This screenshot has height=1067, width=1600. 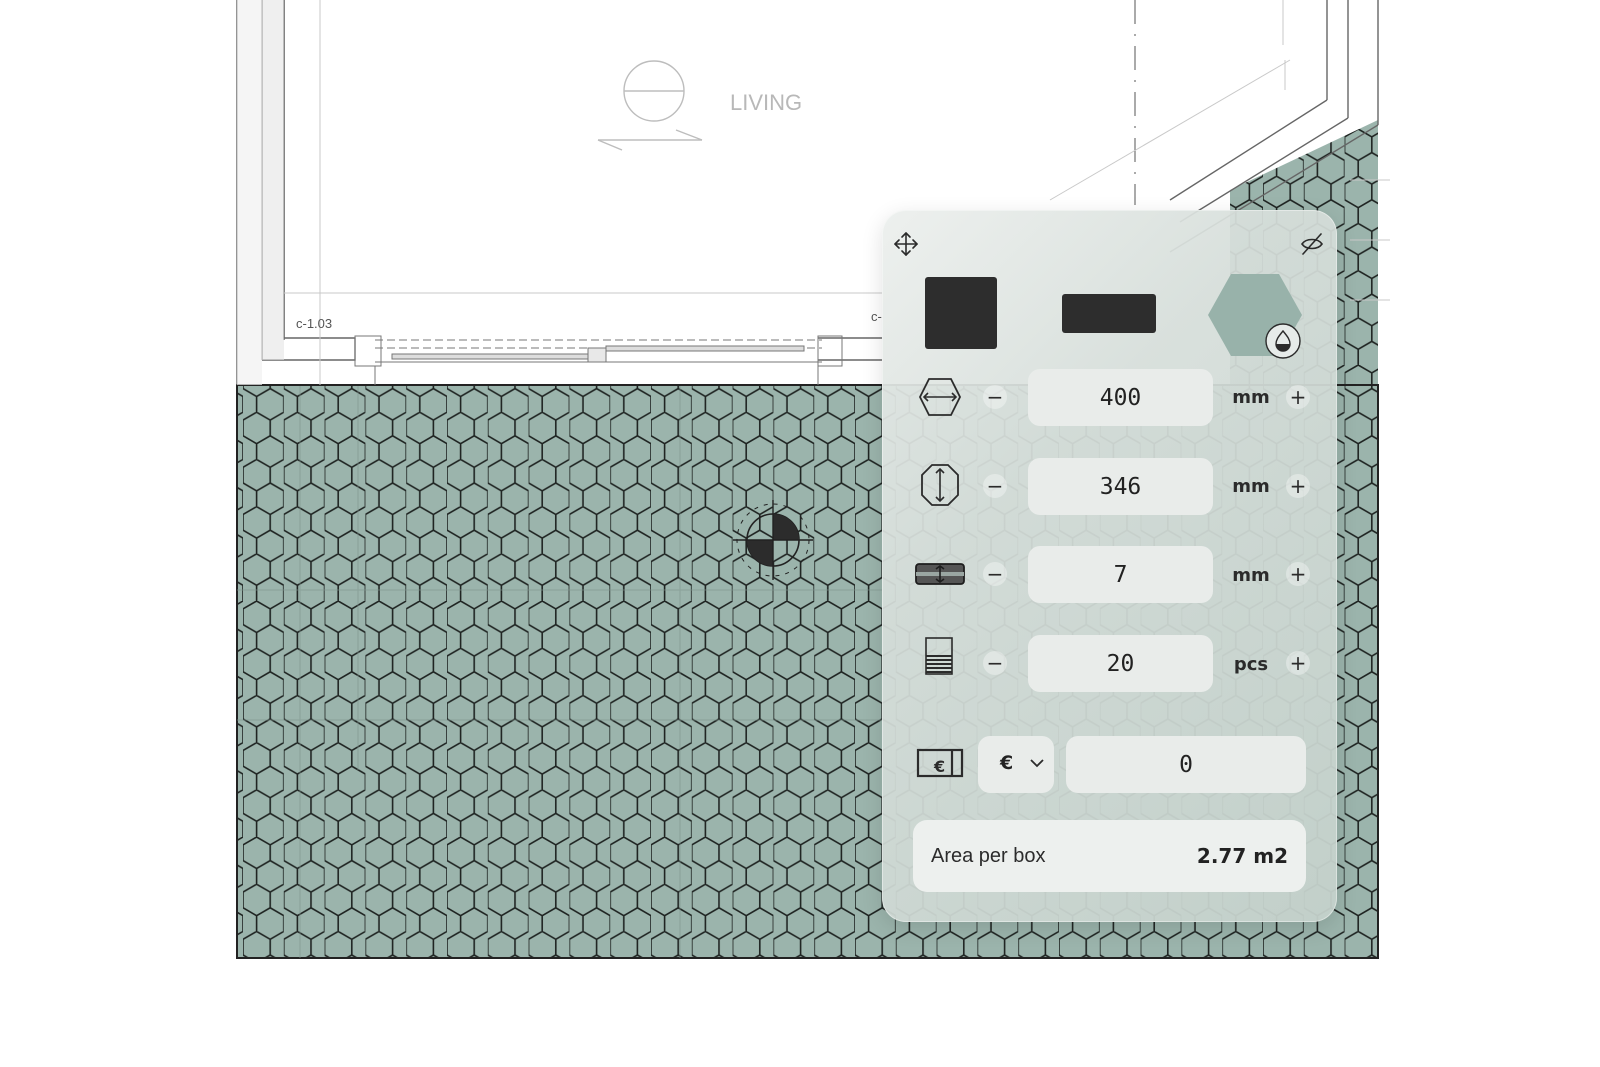 What do you see at coordinates (988, 856) in the screenshot?
I see `area-per-box-label: Area per box` at bounding box center [988, 856].